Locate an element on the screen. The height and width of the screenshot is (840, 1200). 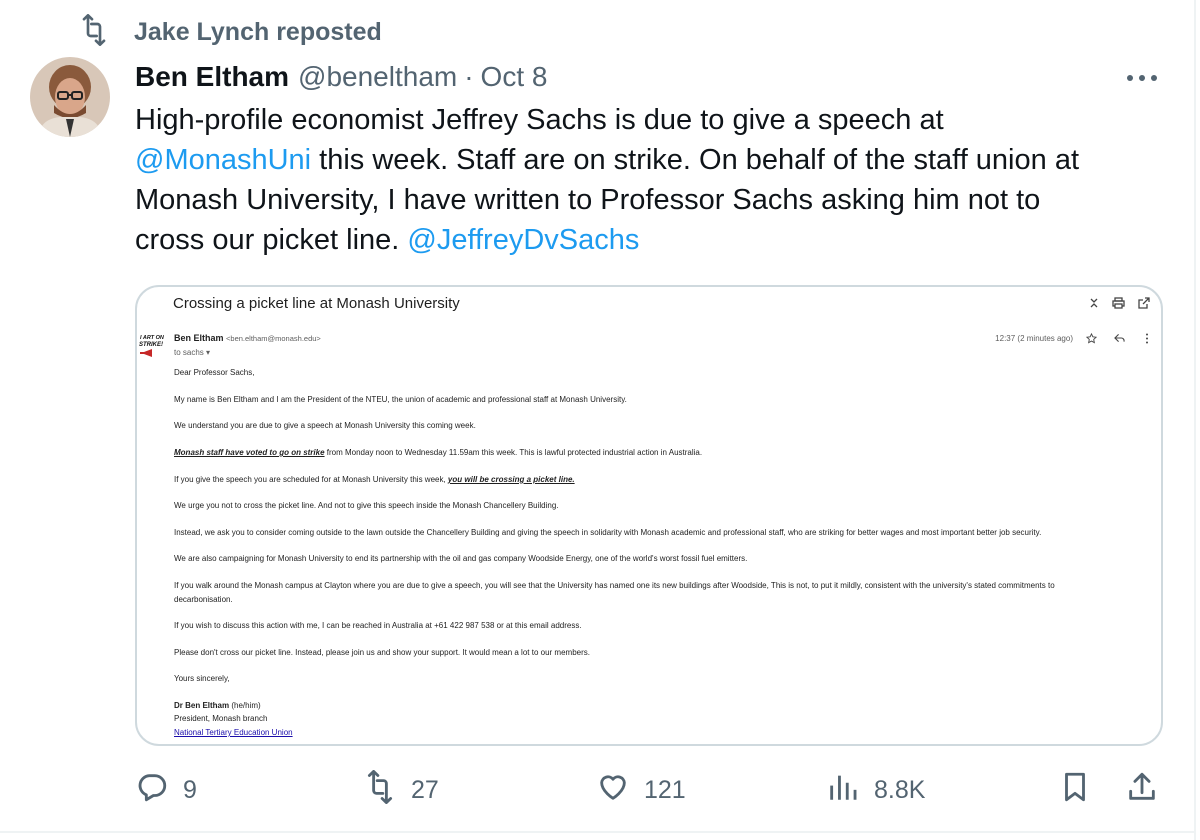
email-top-icons is located at coordinates (1118, 302).